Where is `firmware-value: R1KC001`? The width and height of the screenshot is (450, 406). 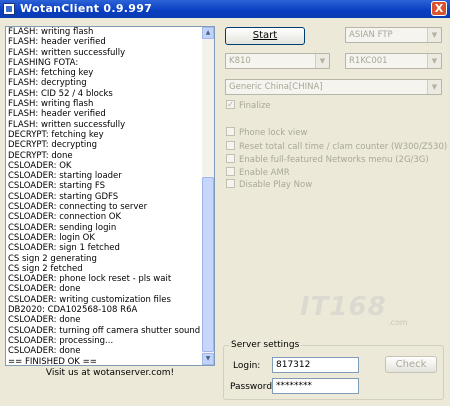
firmware-value: R1KC001 is located at coordinates (368, 61).